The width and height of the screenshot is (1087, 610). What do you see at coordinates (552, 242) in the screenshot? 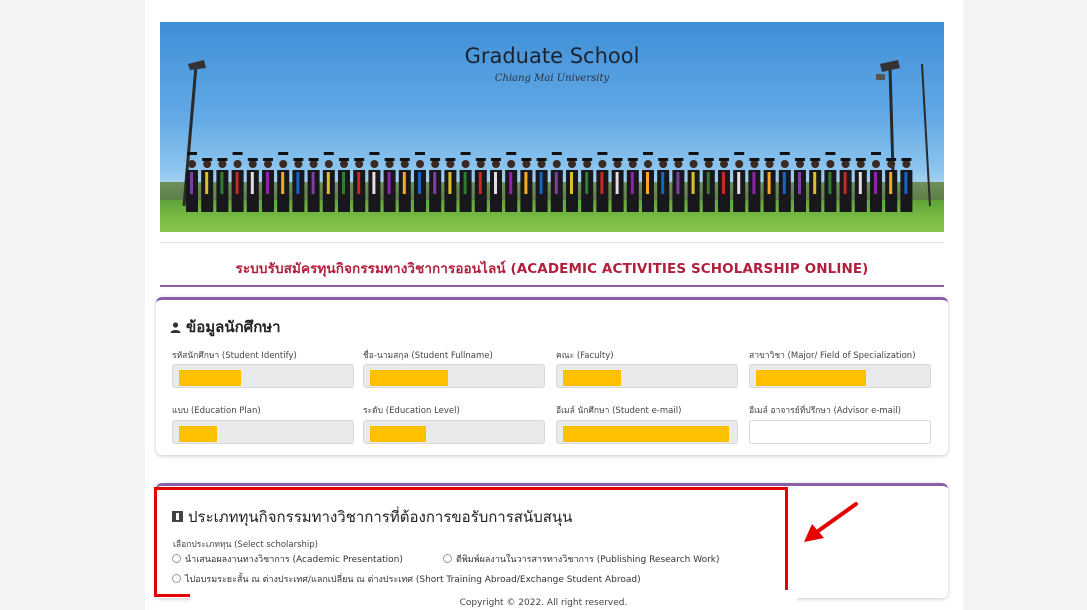
I see `header-divider` at bounding box center [552, 242].